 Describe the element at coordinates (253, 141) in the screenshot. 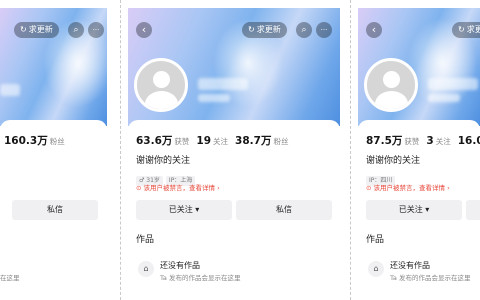

I see `followers-count: 38.7万` at that location.